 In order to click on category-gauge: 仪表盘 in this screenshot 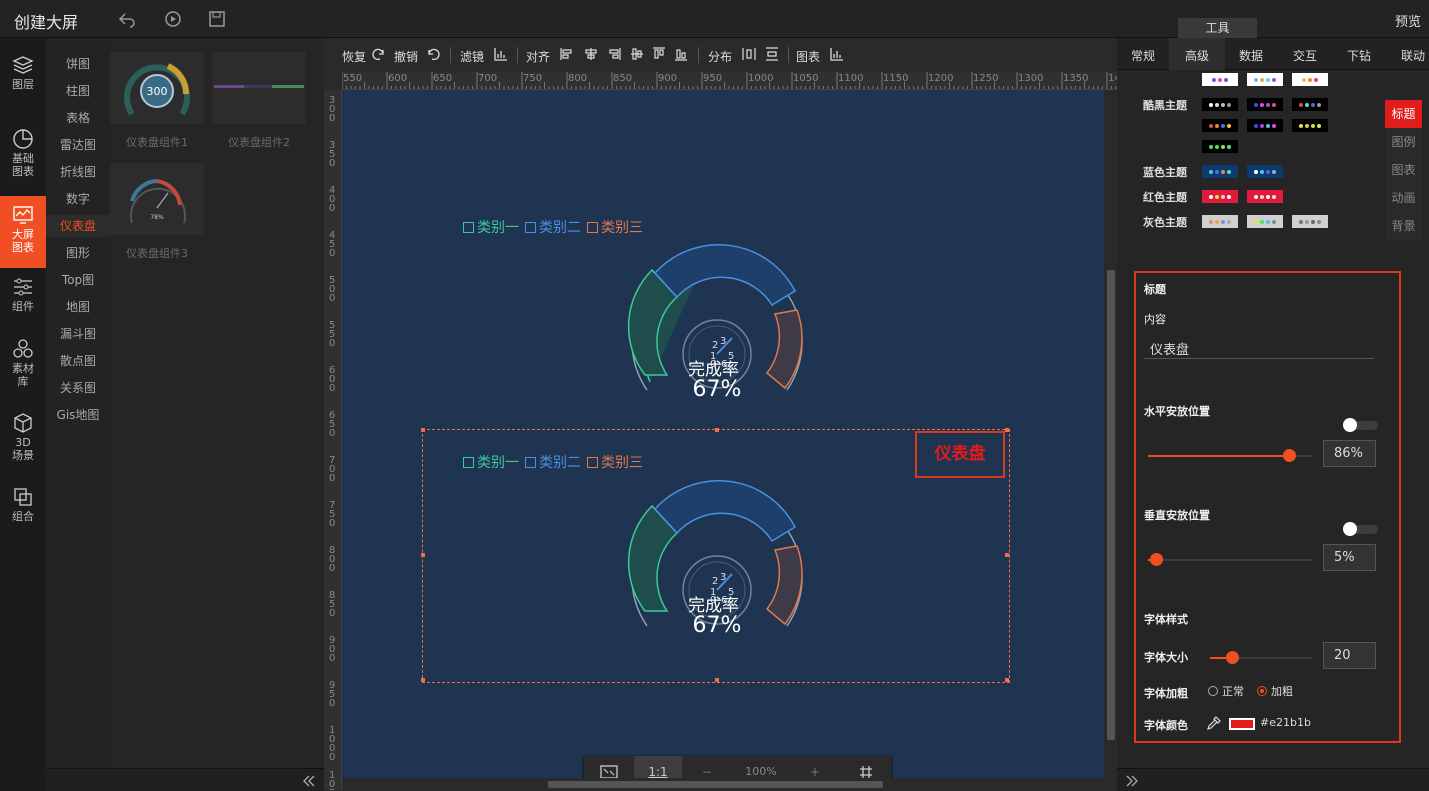, I will do `click(78, 226)`.